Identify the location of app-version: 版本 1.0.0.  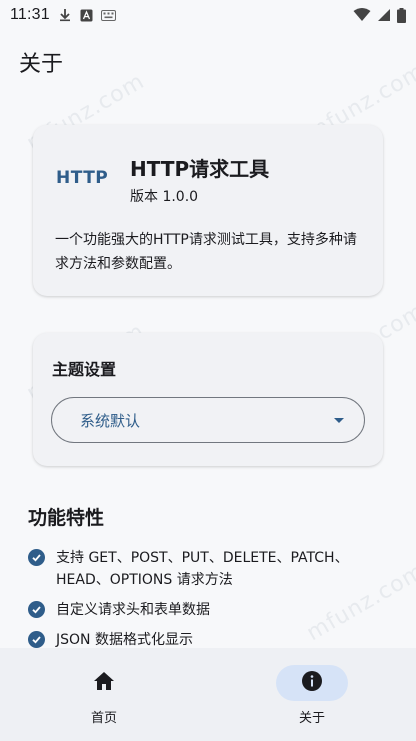
(164, 197).